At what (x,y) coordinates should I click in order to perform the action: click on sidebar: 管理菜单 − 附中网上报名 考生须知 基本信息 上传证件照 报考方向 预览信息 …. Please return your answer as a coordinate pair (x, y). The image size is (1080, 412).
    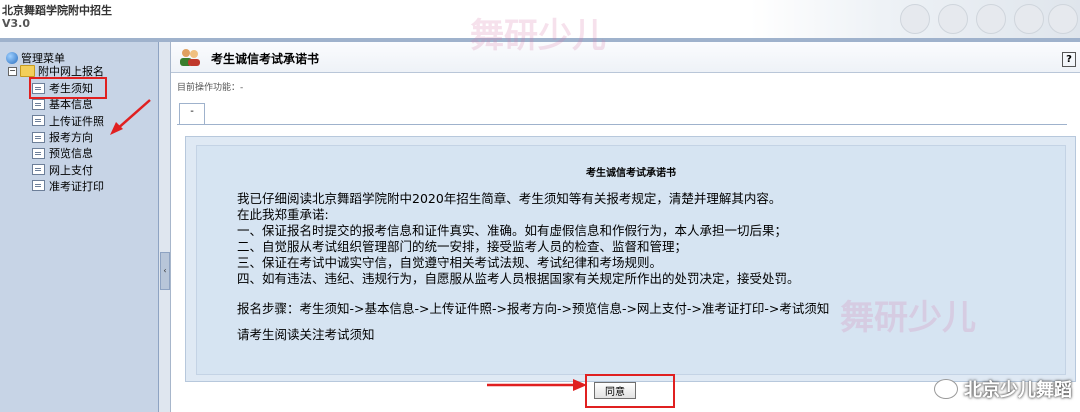
    Looking at the image, I should click on (79, 227).